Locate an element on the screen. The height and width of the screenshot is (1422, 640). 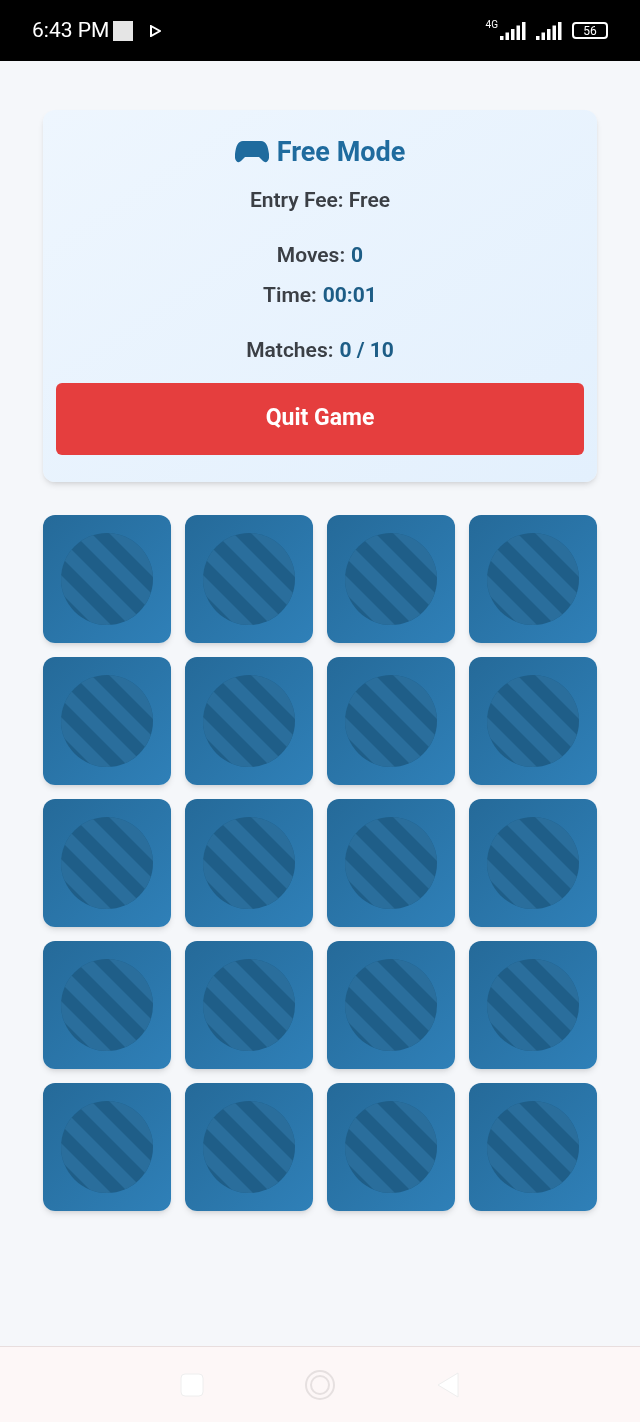
stat-label: Time: is located at coordinates (290, 295).